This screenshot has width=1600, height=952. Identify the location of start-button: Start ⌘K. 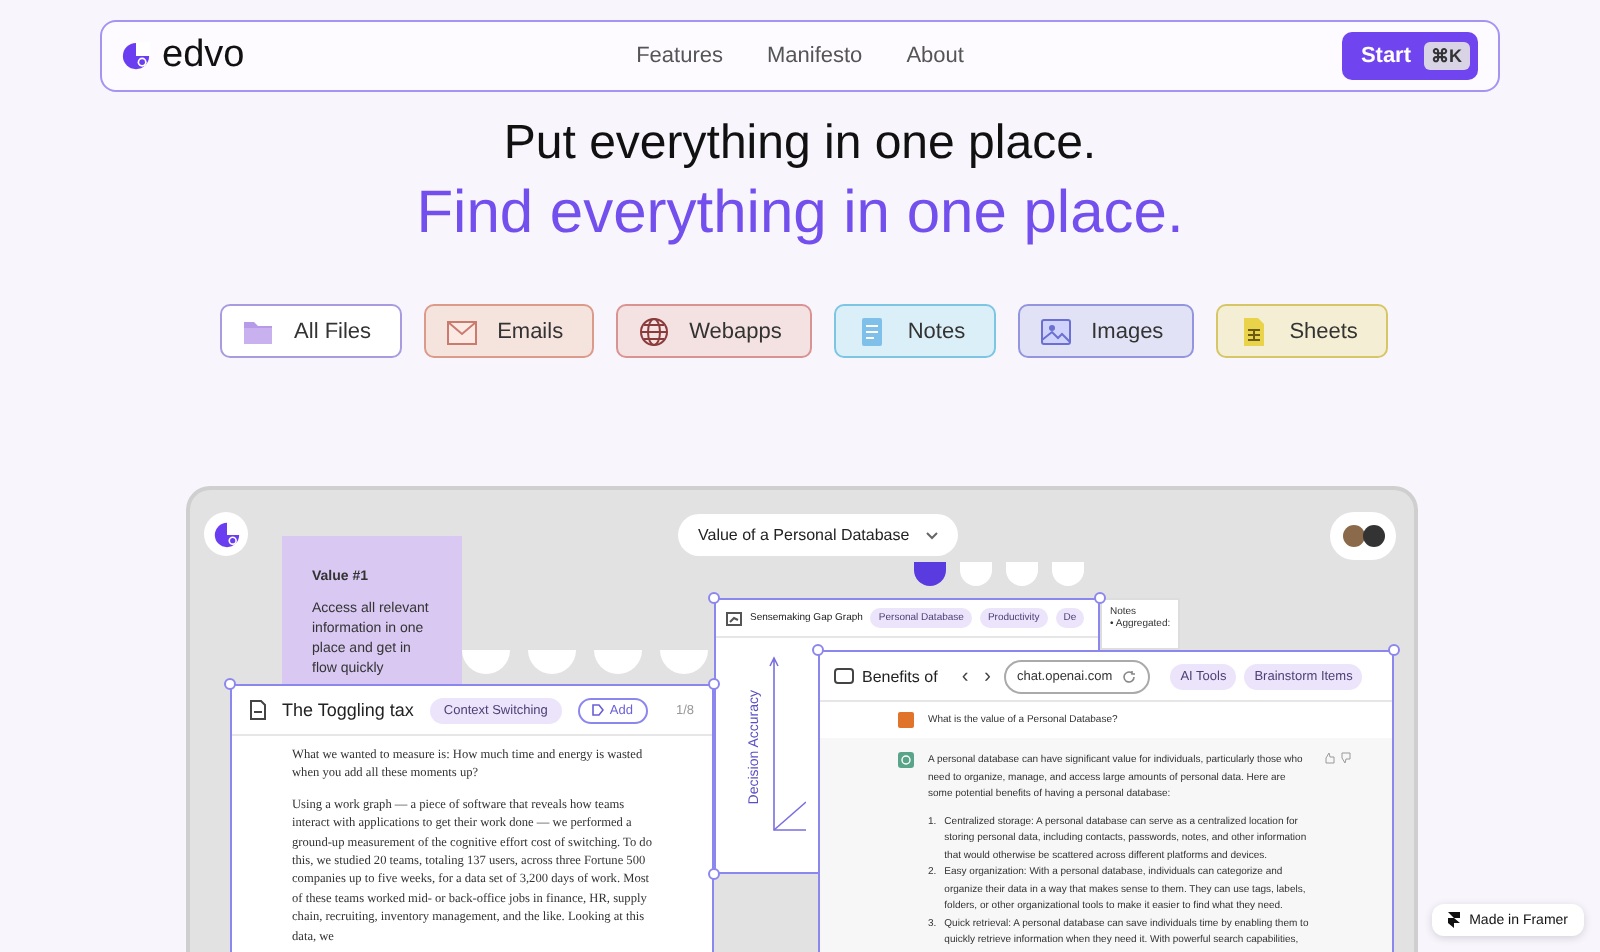
(1410, 56).